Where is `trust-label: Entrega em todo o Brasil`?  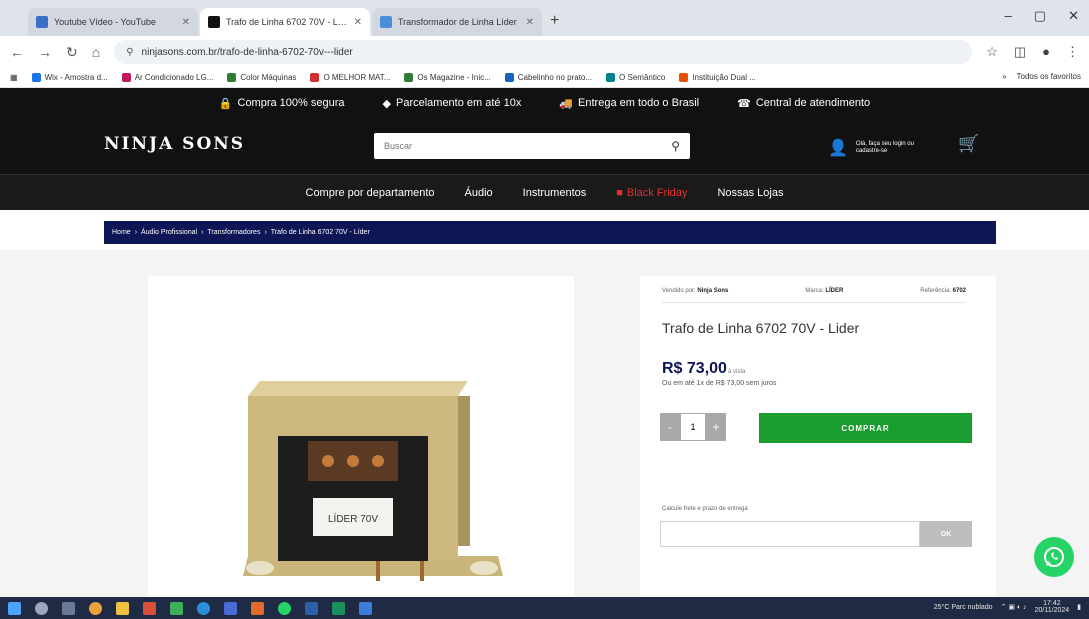 trust-label: Entrega em todo o Brasil is located at coordinates (639, 103).